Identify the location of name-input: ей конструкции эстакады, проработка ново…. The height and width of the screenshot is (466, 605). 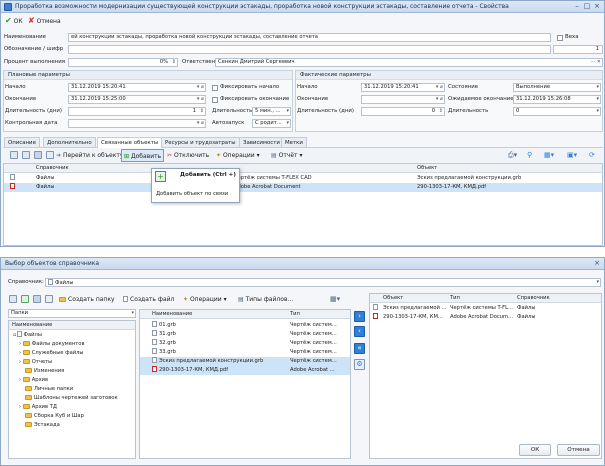
(309, 37).